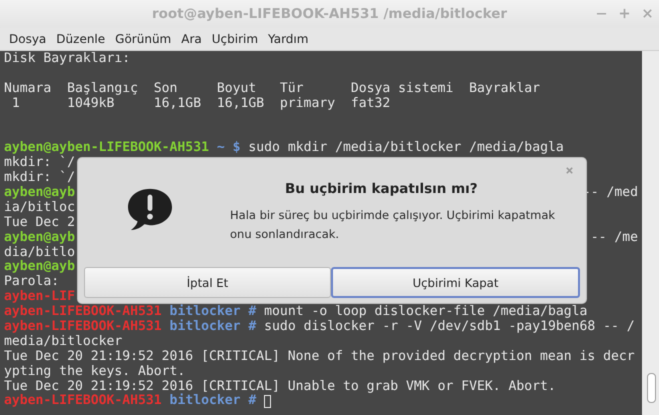 This screenshot has width=659, height=415. I want to click on dialog-title: Bu uçbirim kapatılsın mı?, so click(382, 189).